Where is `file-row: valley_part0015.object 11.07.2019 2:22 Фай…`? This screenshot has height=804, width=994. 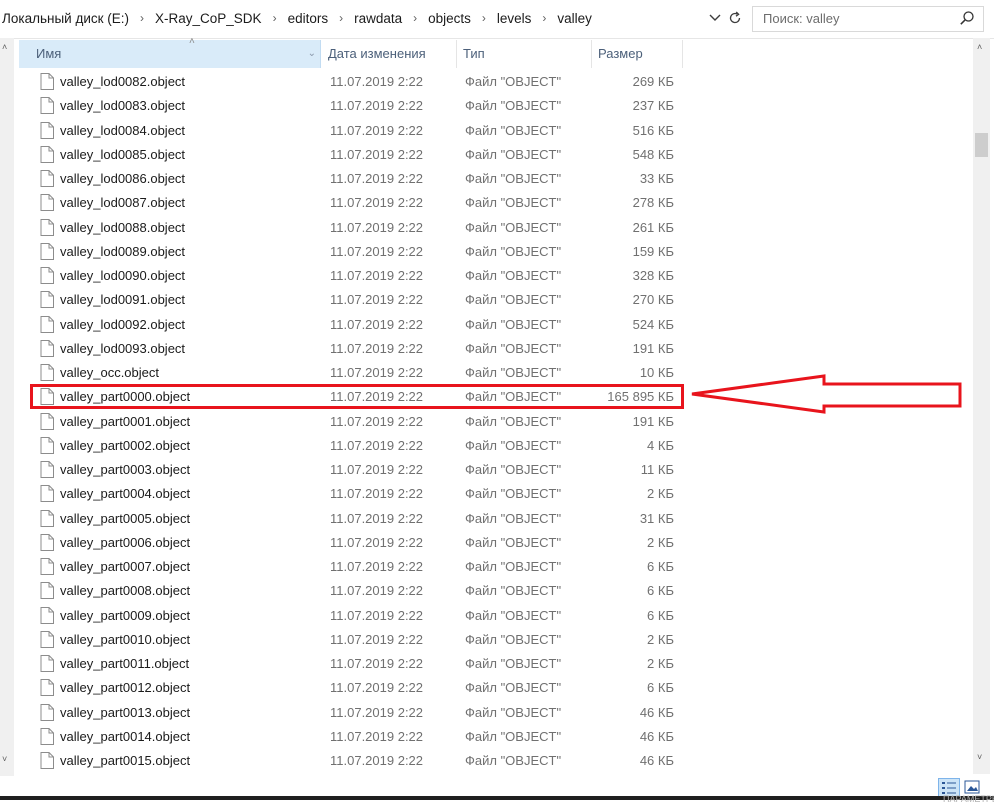
file-row: valley_part0015.object 11.07.2019 2:22 Фай… is located at coordinates (485, 761).